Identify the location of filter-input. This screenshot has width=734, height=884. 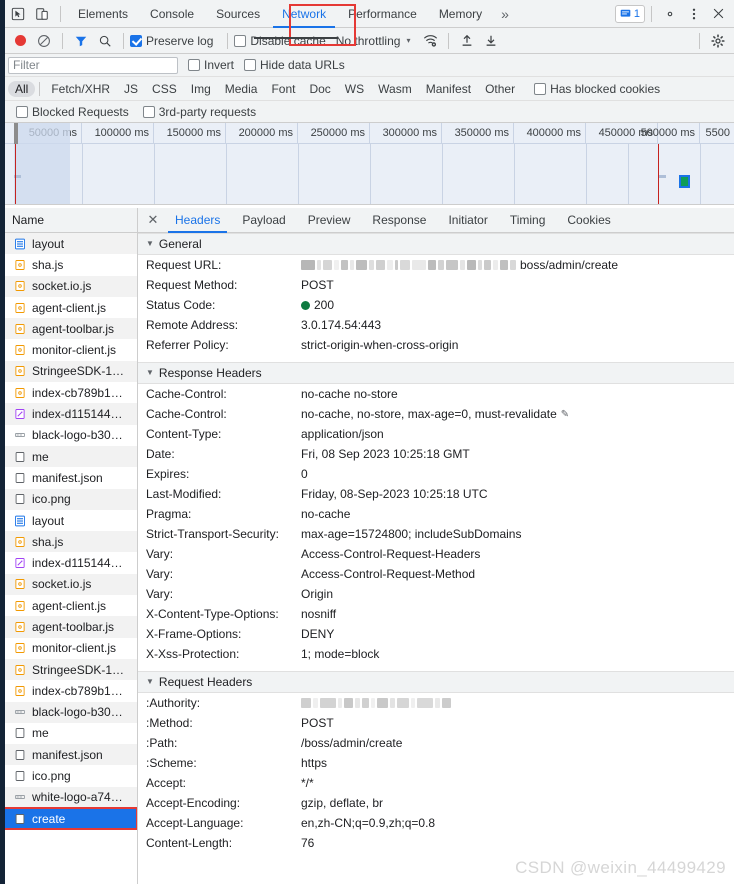
(93, 65).